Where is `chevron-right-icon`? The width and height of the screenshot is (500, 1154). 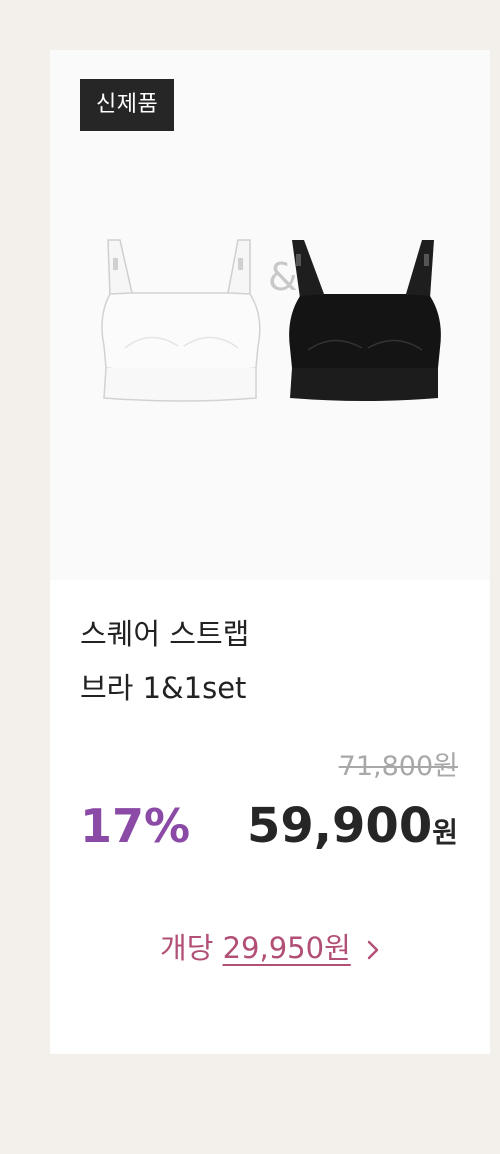 chevron-right-icon is located at coordinates (373, 950).